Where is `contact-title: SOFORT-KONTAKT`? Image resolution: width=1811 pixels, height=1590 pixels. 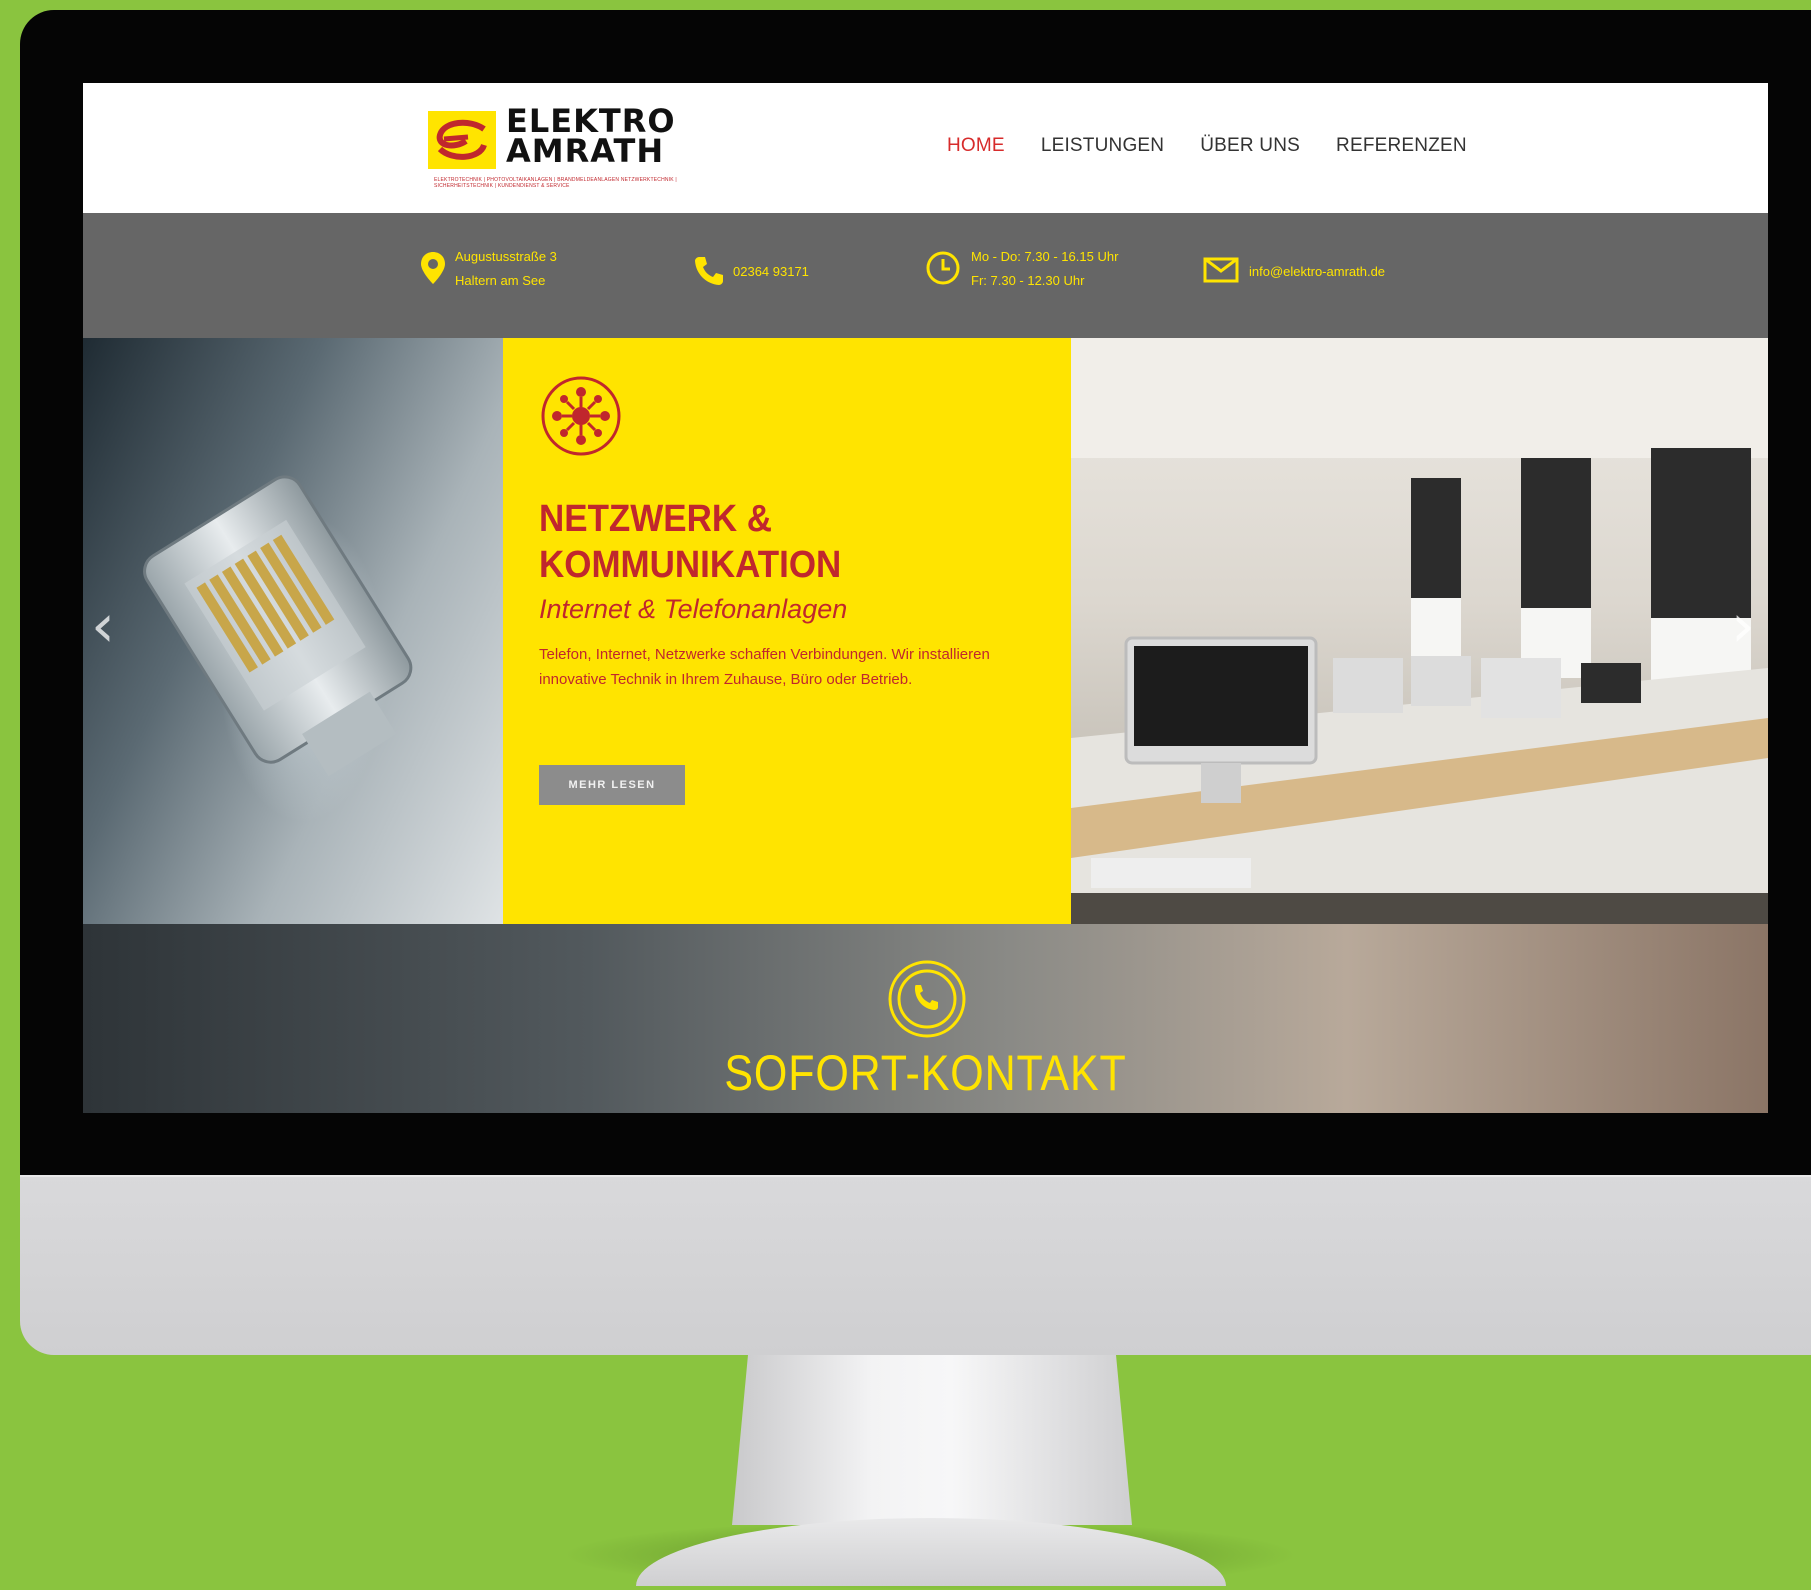
contact-title: SOFORT-KONTAKT is located at coordinates (925, 1073).